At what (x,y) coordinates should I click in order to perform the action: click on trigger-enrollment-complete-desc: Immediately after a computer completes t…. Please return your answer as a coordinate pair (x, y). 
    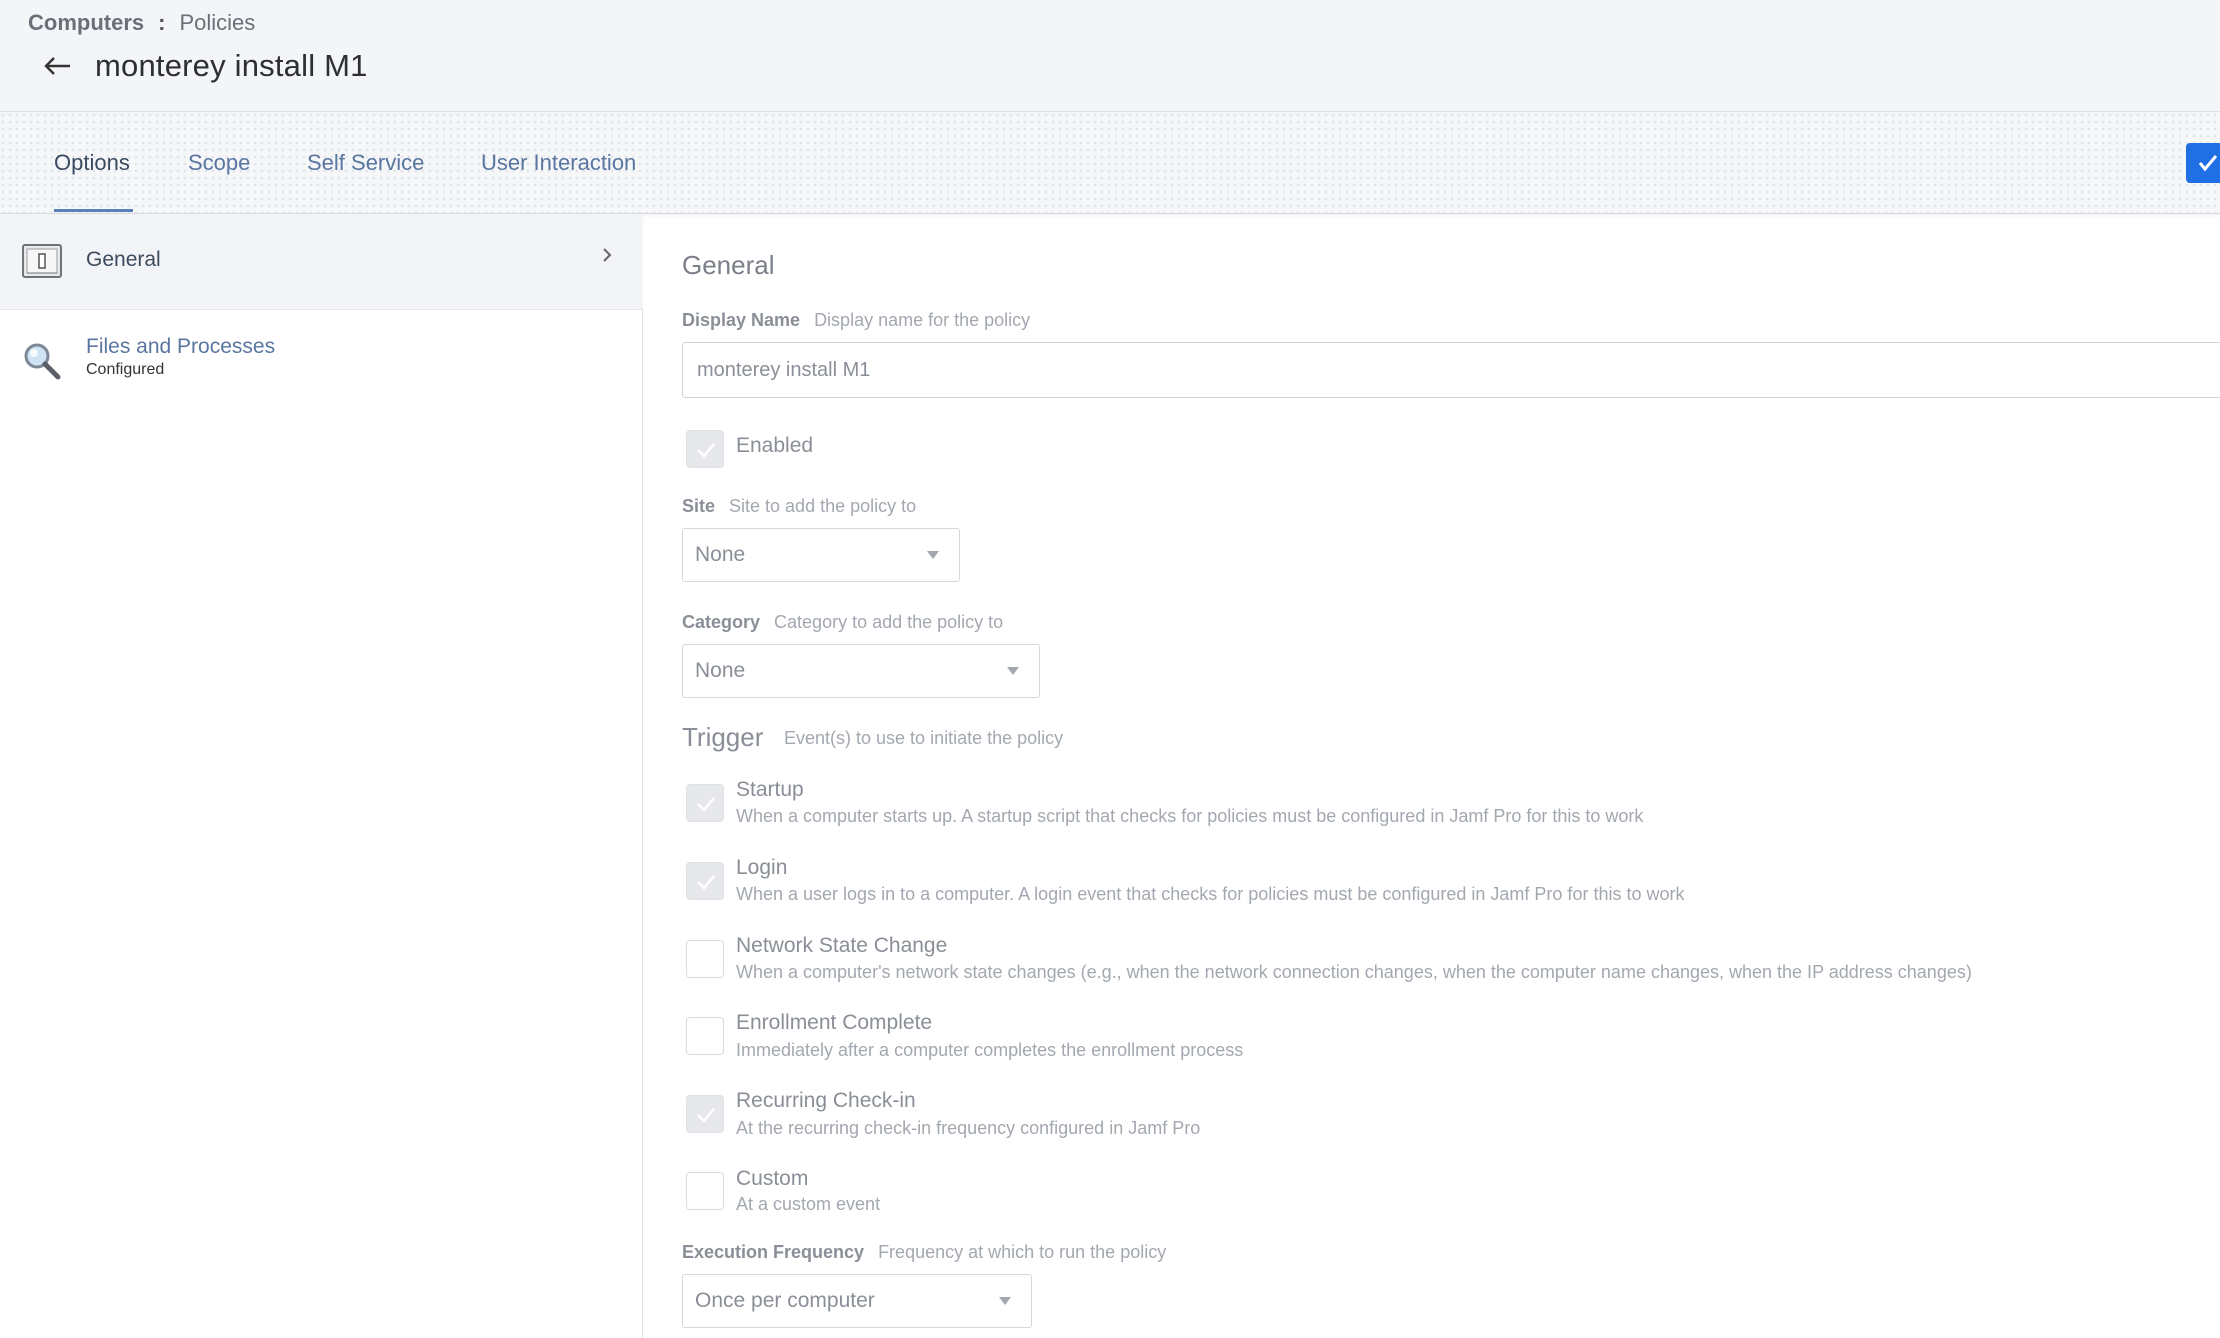
    Looking at the image, I should click on (990, 1050).